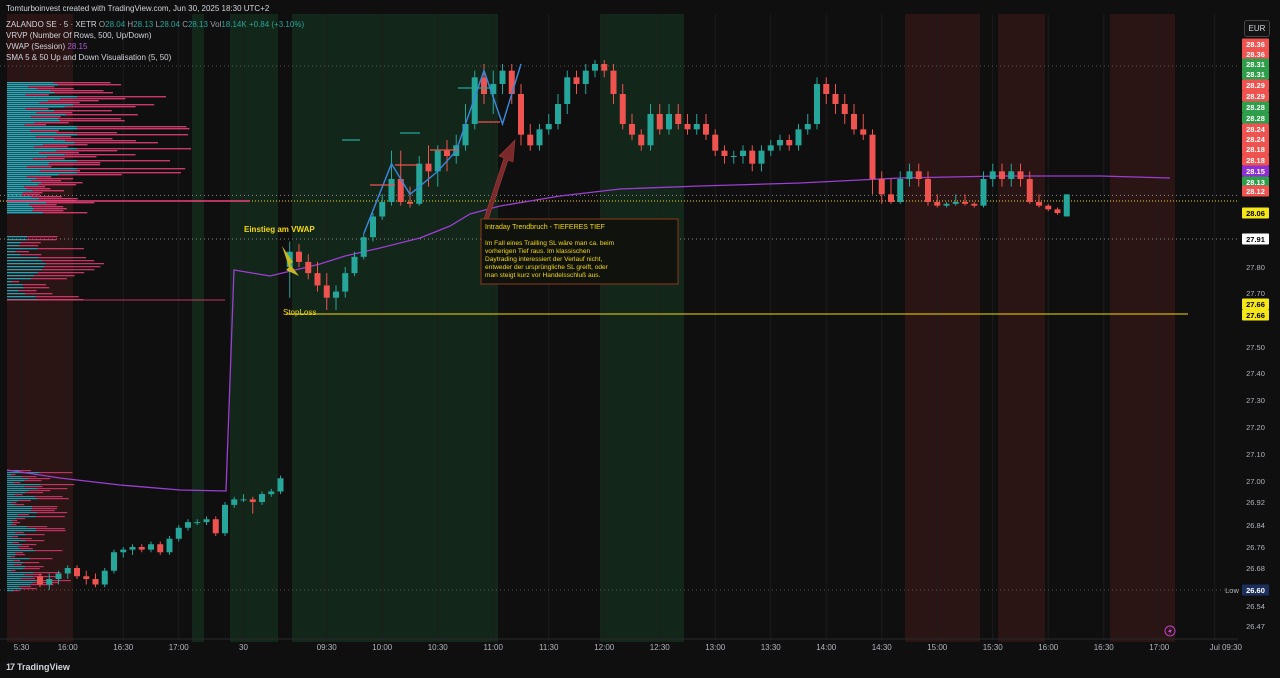 The height and width of the screenshot is (678, 1280). What do you see at coordinates (254, 328) in the screenshot?
I see `session-background` at bounding box center [254, 328].